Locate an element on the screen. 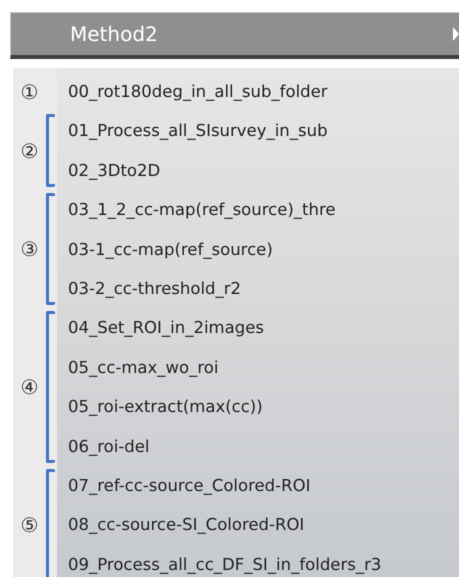 The height and width of the screenshot is (577, 459). group-number: ③ is located at coordinates (29, 250).